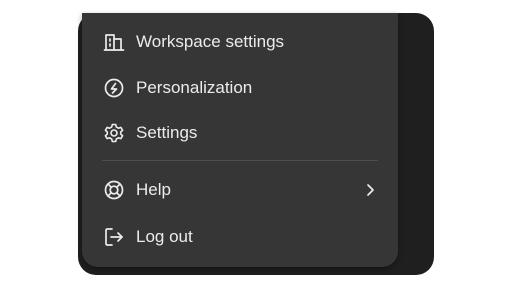 The image size is (512, 288). I want to click on building-icon, so click(114, 42).